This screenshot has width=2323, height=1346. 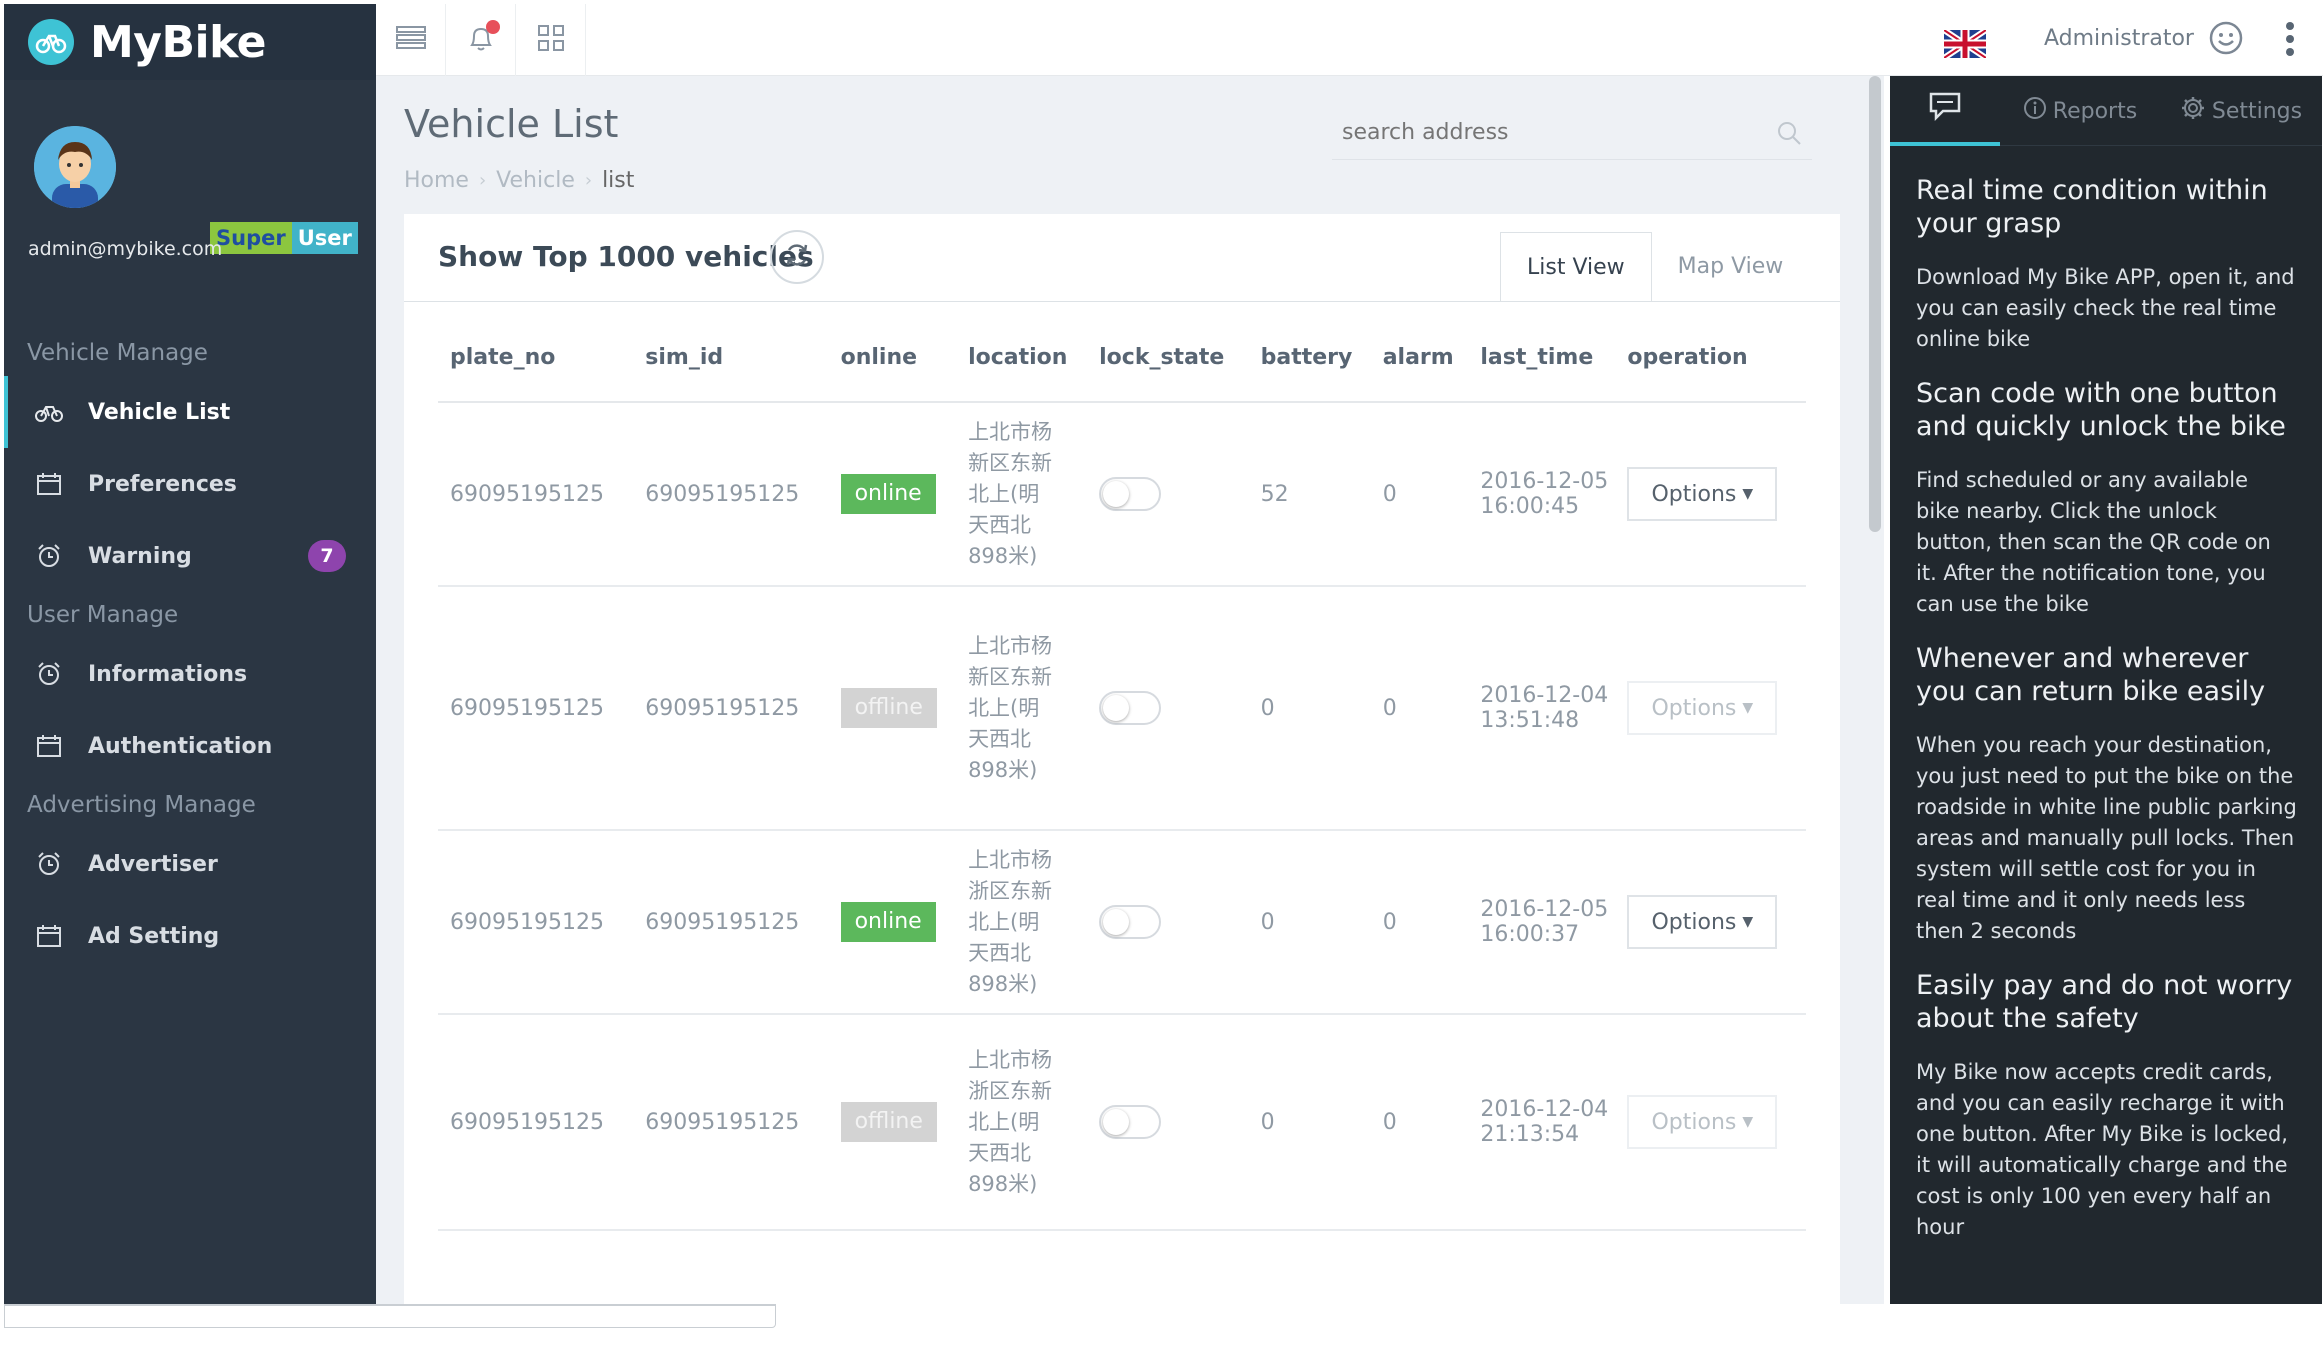 I want to click on uk-flag-icon, so click(x=1965, y=44).